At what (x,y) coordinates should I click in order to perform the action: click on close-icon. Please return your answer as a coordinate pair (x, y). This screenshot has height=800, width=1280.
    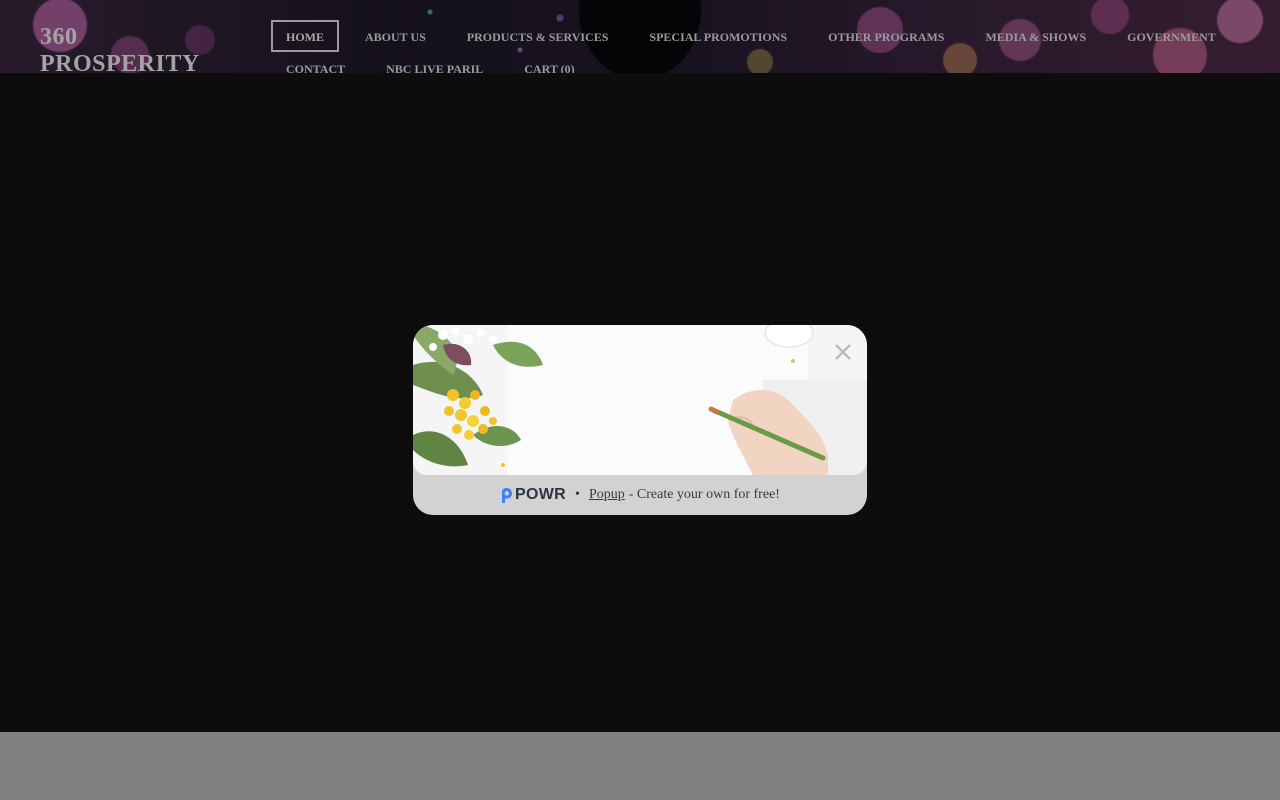
    Looking at the image, I should click on (843, 352).